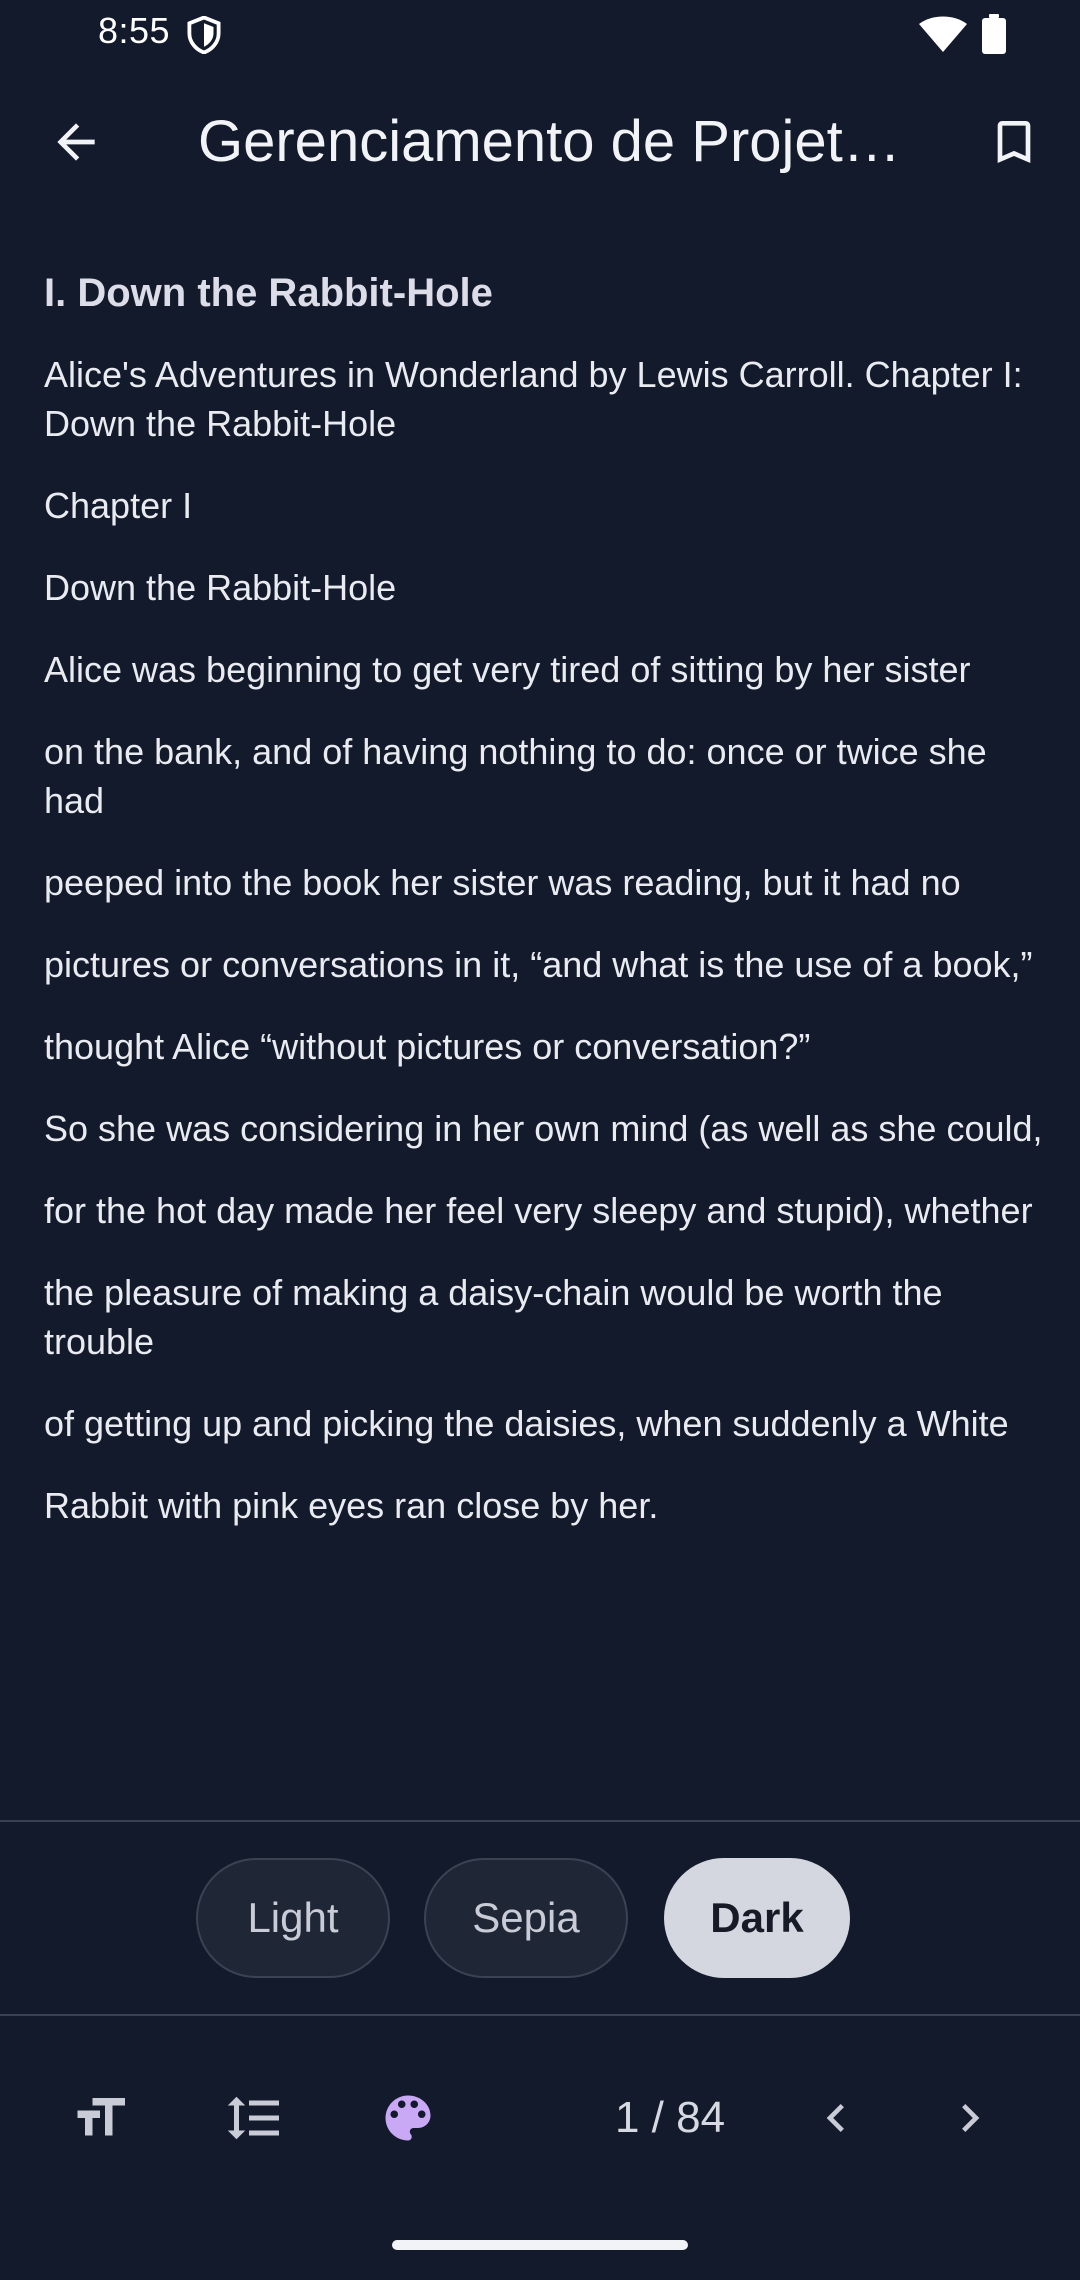 The width and height of the screenshot is (1080, 2280). I want to click on paragraph: Chapter I, so click(118, 505).